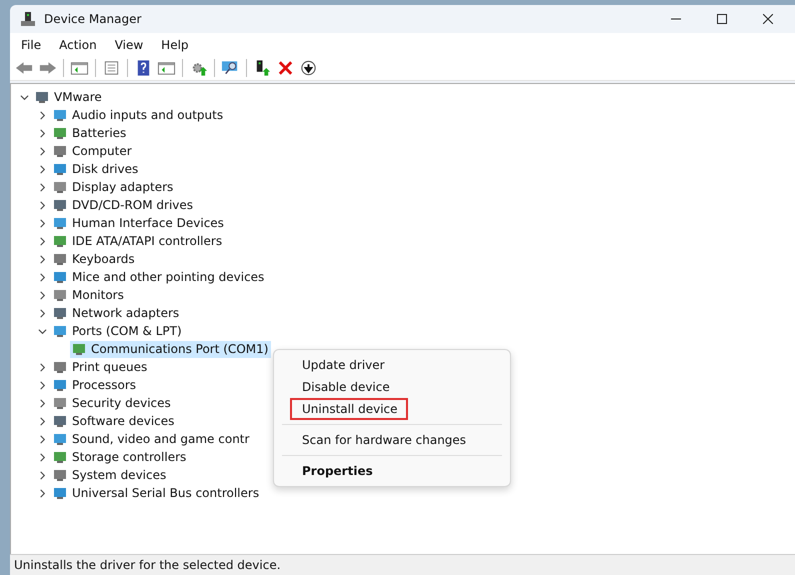  I want to click on tree-item: Processors, so click(95, 385).